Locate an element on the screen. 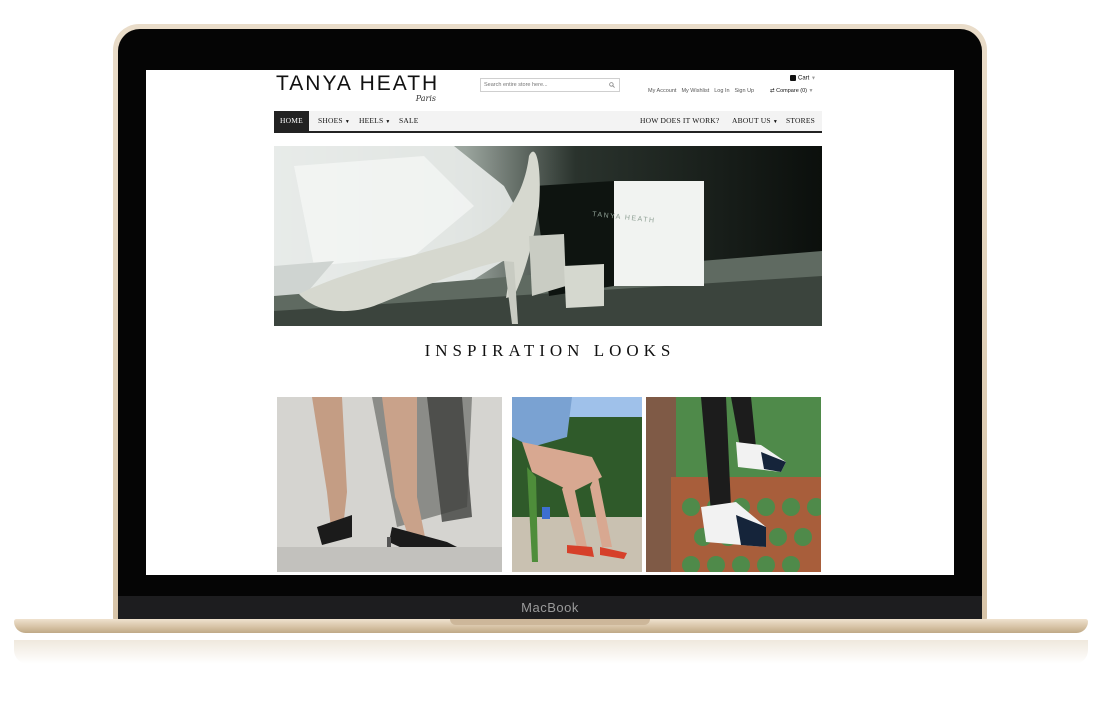 The image size is (1100, 707). nav-about-us: ABOUT US ▼ is located at coordinates (755, 121).